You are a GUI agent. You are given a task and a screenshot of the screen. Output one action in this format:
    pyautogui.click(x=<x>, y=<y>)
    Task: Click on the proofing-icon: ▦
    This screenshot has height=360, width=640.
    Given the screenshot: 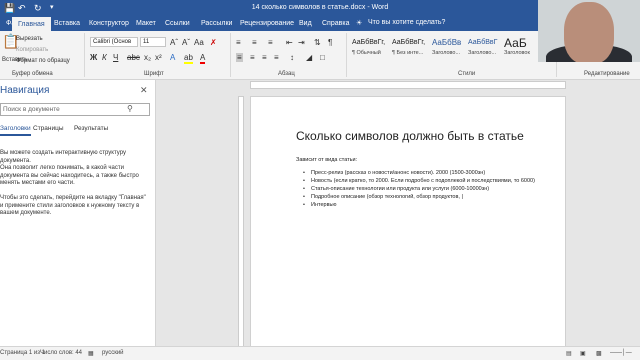 What is the action you would take?
    pyautogui.click(x=91, y=353)
    